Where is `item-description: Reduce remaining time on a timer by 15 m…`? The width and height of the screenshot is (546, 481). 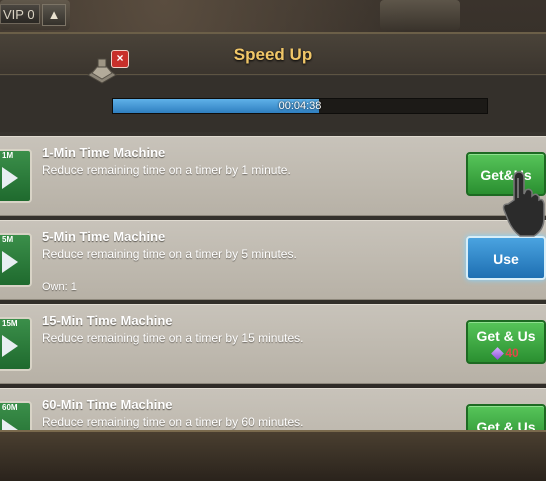
item-description: Reduce remaining time on a timer by 15 m… is located at coordinates (173, 338).